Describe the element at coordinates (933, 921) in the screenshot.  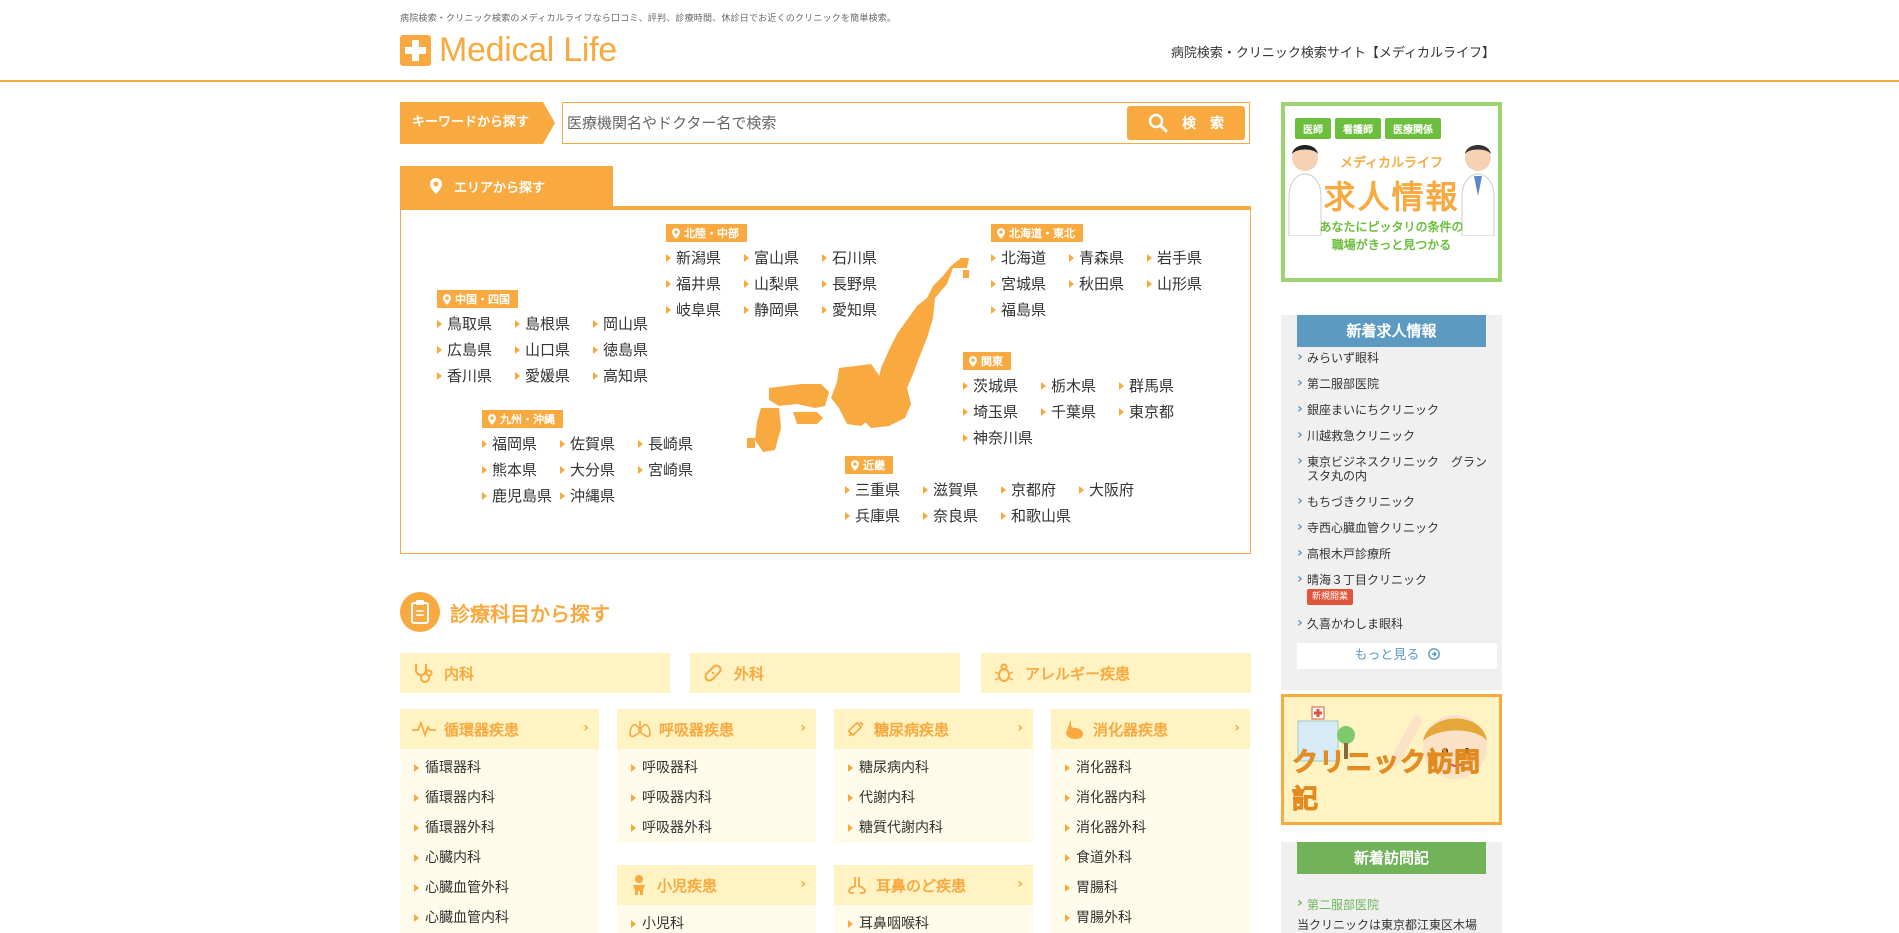
I see `list-item: 耳鼻咽喉科` at that location.